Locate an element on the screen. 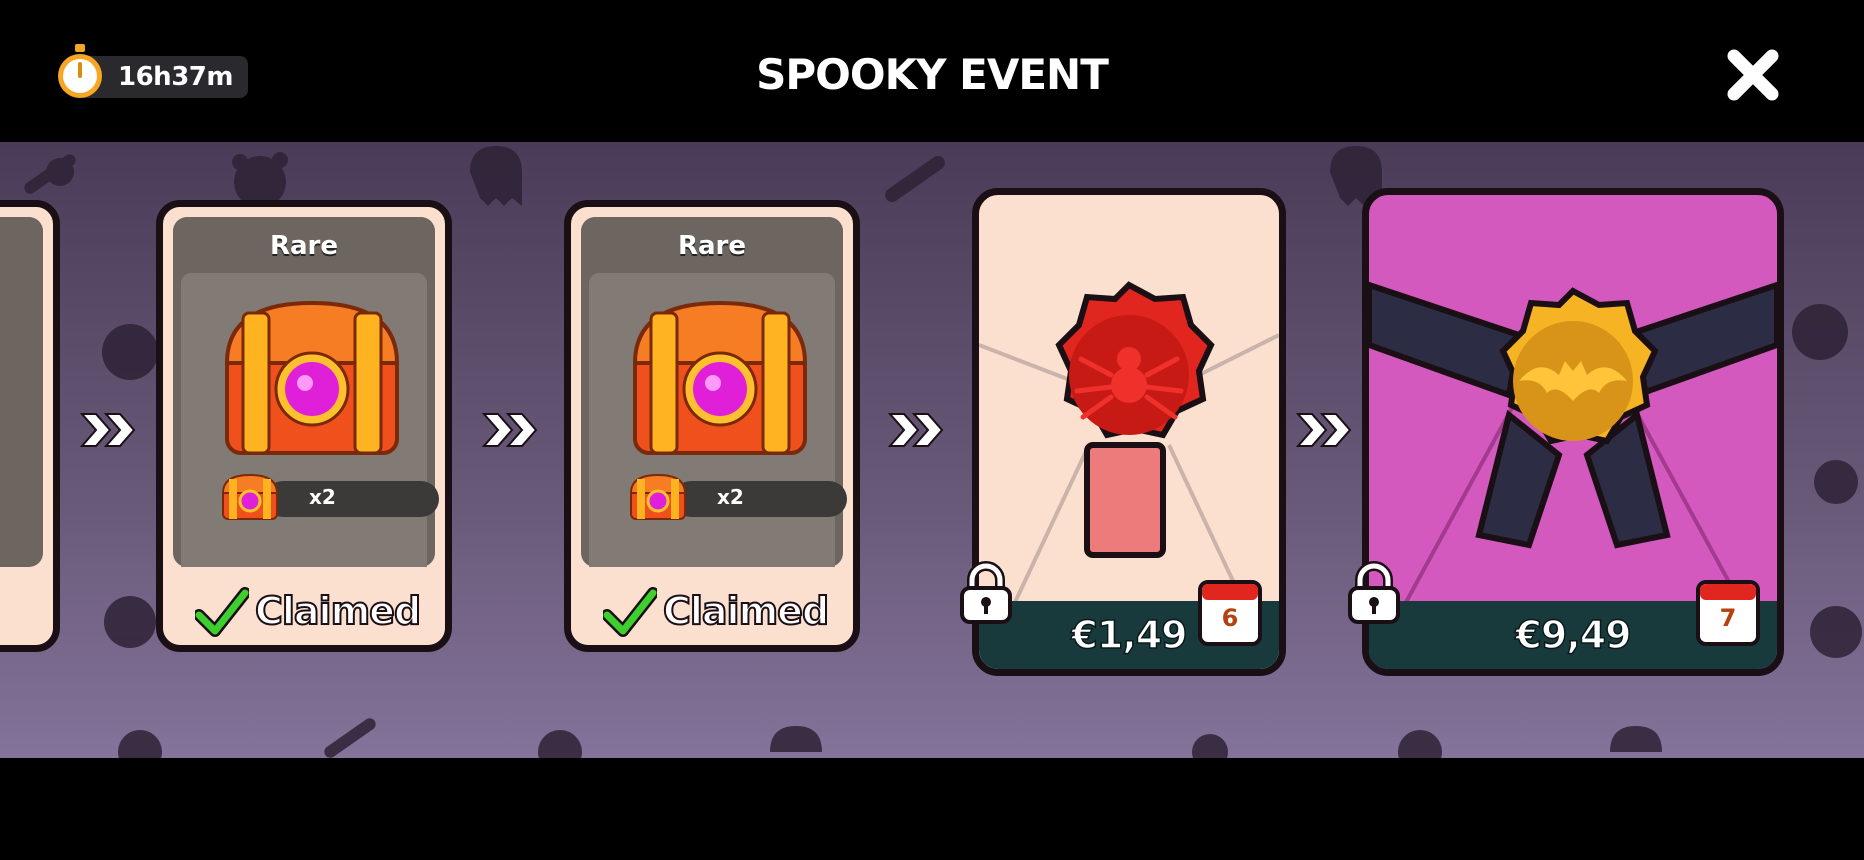 This screenshot has width=1864, height=860. day-number: 7 is located at coordinates (1728, 618).